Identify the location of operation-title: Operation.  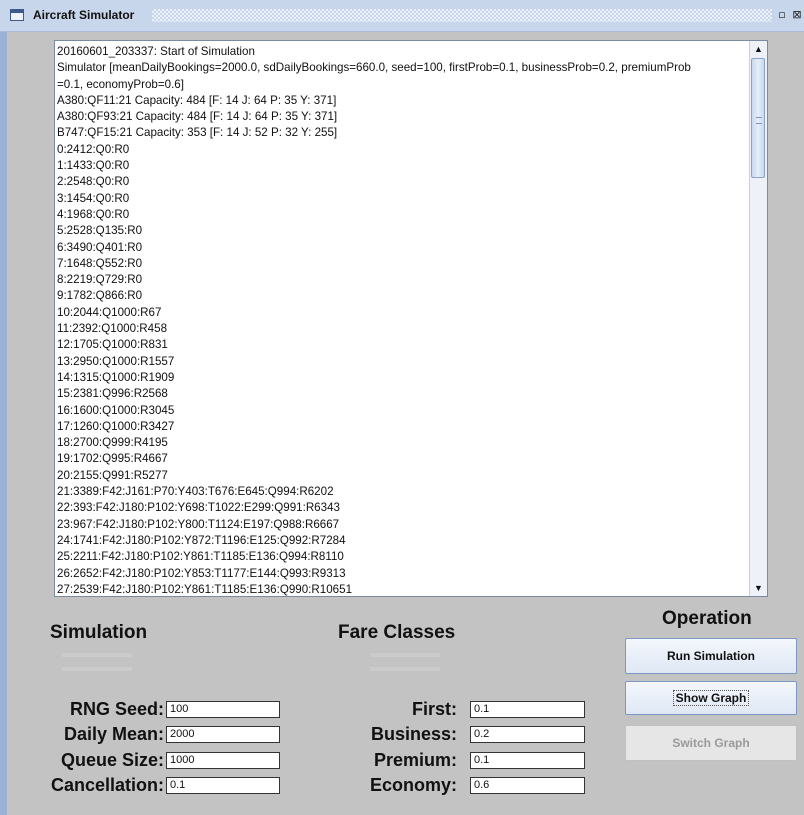
(707, 618).